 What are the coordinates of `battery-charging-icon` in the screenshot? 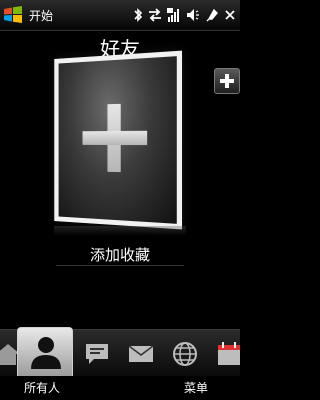 It's located at (212, 15).